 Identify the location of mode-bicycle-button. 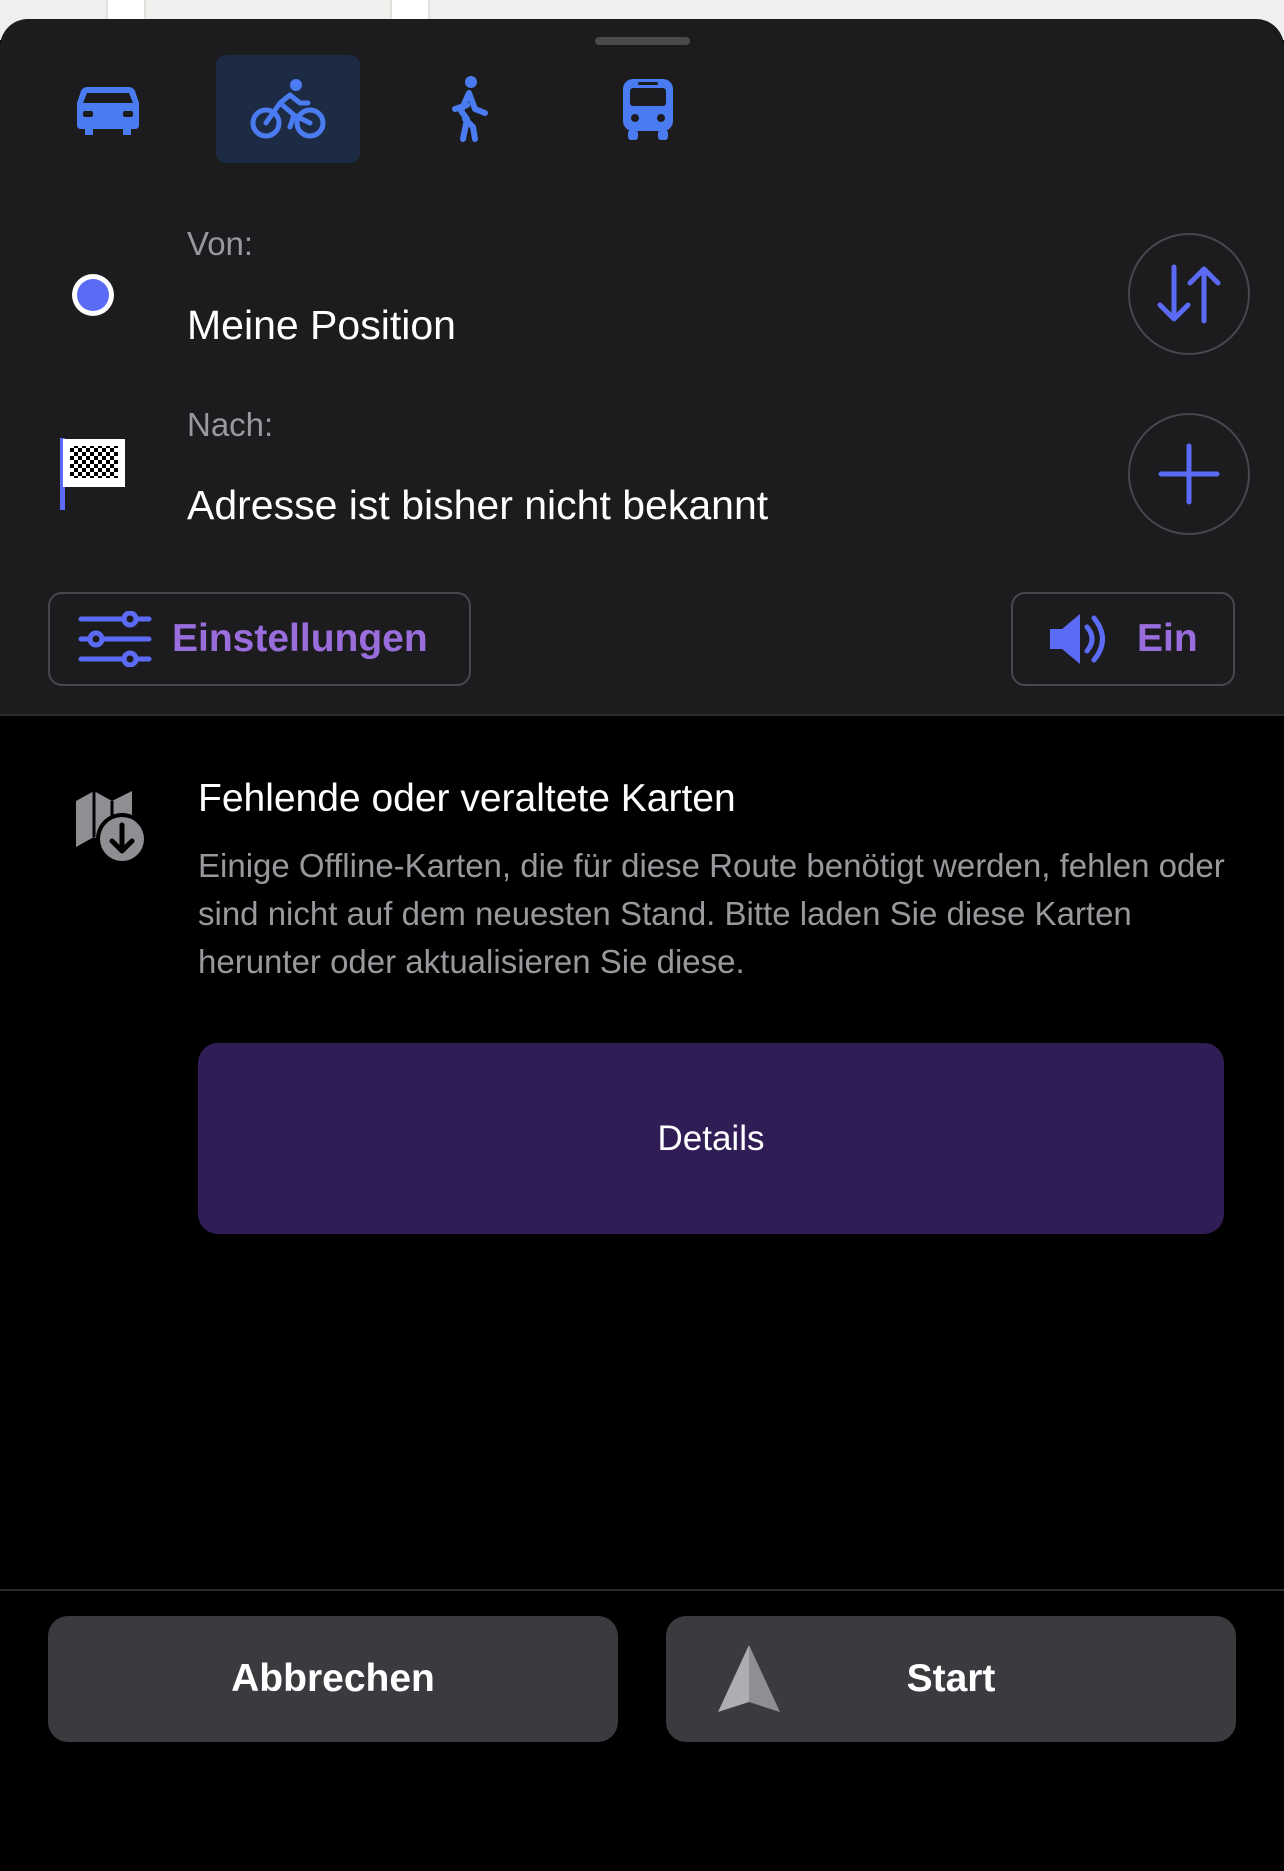
(288, 109).